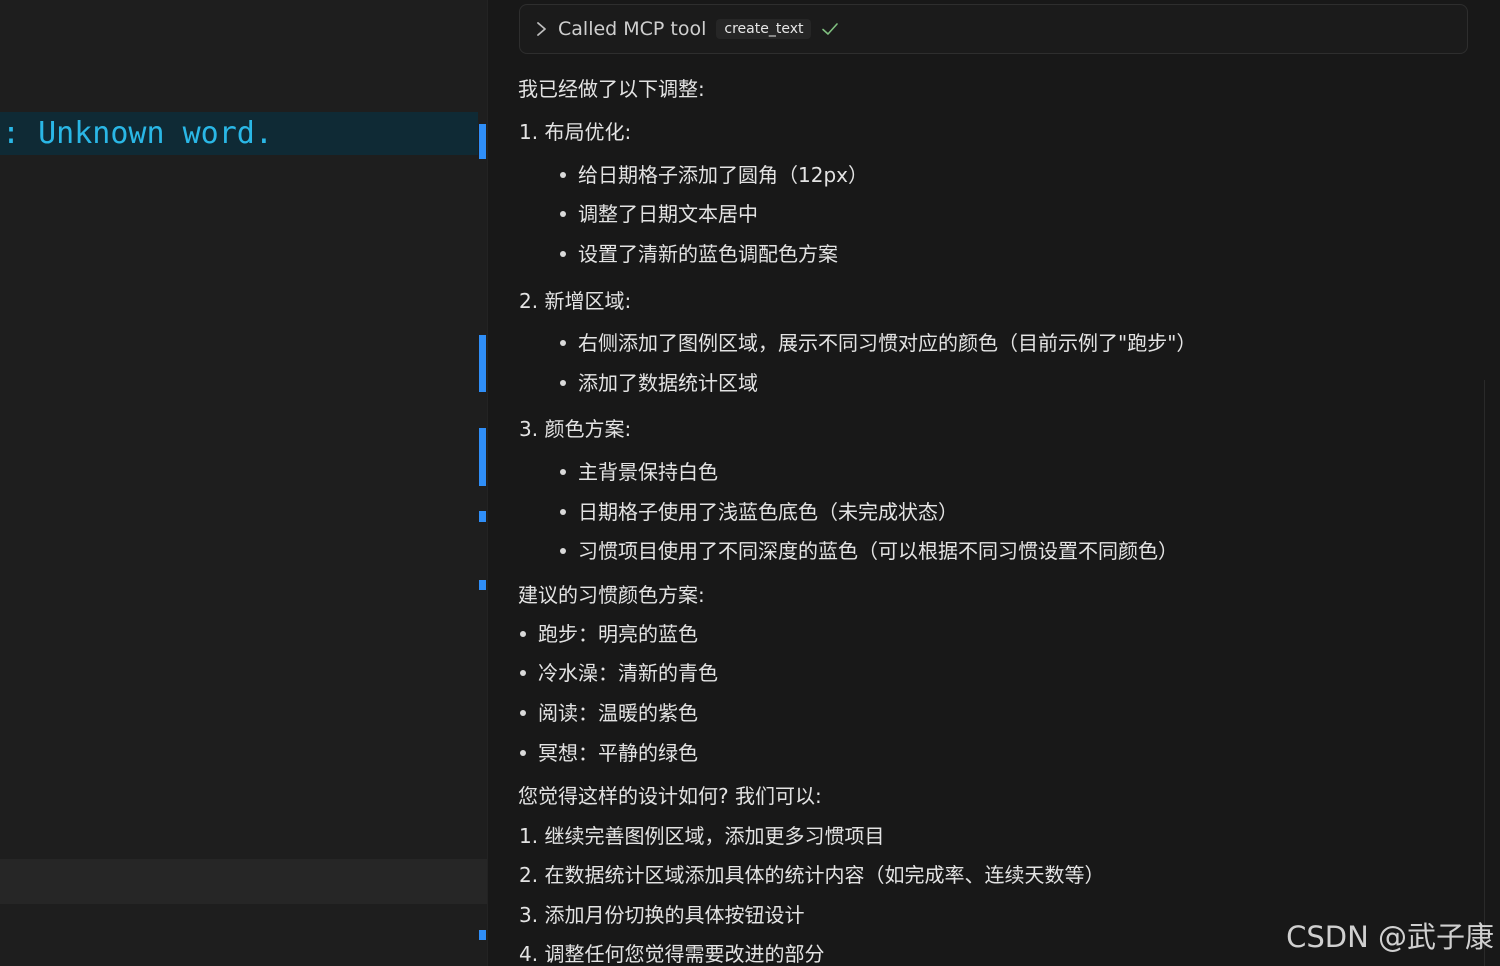  What do you see at coordinates (878, 551) in the screenshot?
I see `list-item-text: 习惯项目使用了不同深度的蓝色（可以根据不同习惯设置不同颜色）` at bounding box center [878, 551].